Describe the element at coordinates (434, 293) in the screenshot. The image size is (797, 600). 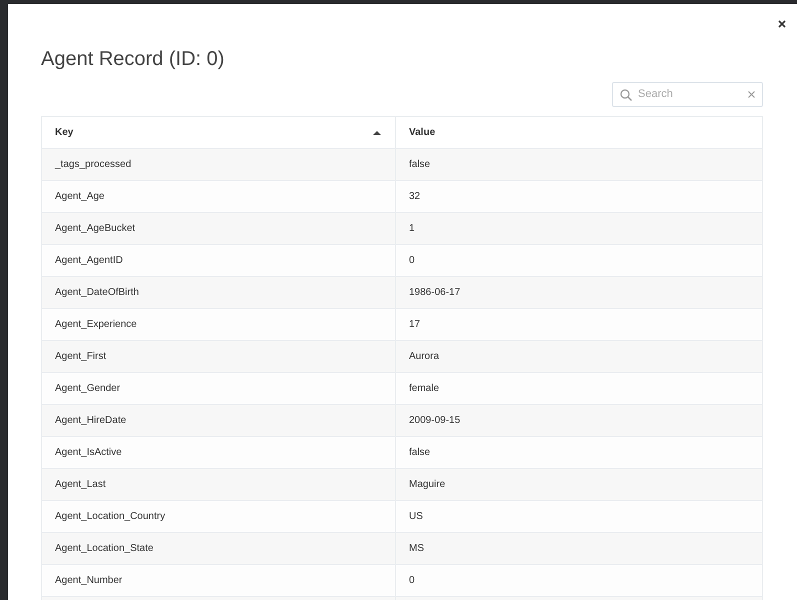
I see `table-cell-text: 1986-06-17` at that location.